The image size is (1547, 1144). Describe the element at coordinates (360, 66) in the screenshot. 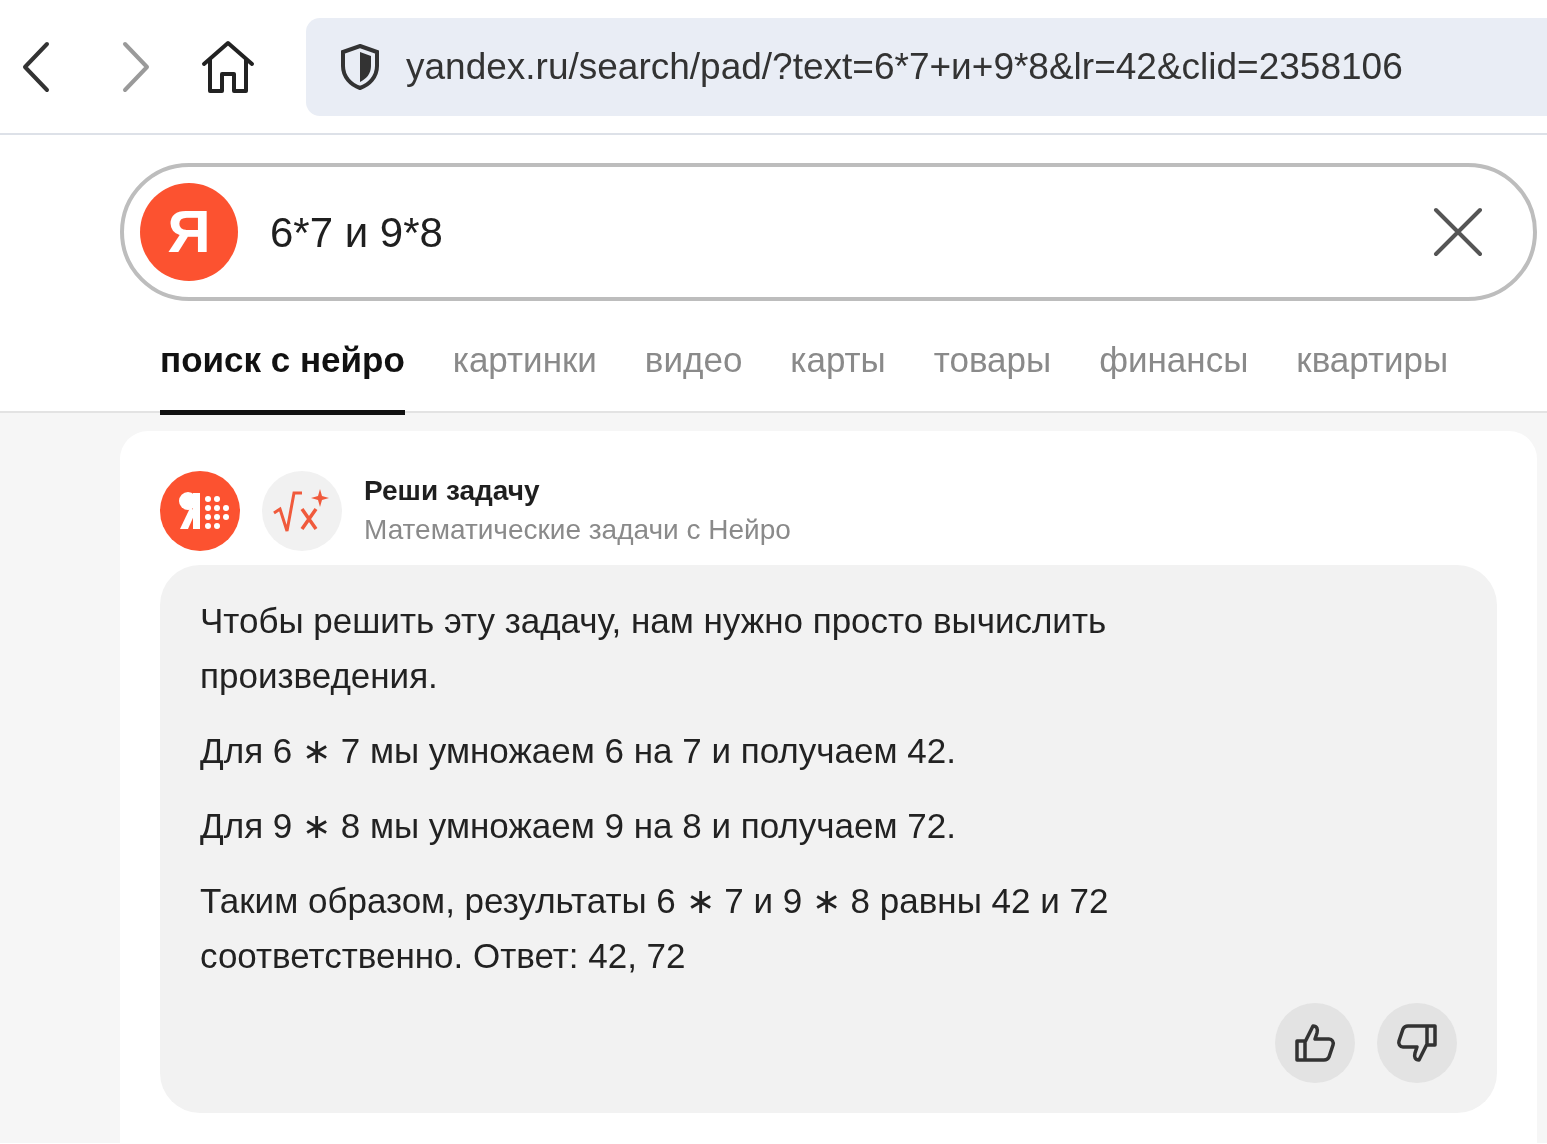

I see `shield-icon` at that location.